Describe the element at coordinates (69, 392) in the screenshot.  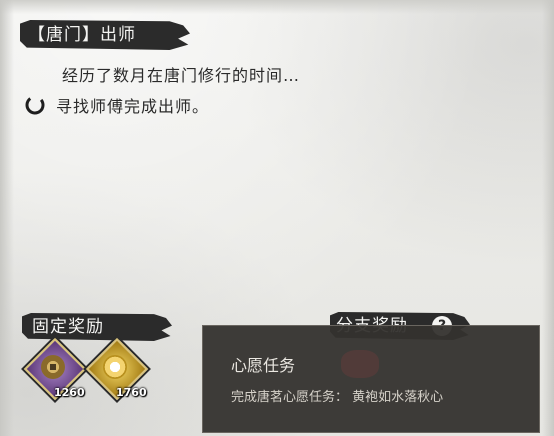
I see `item-count: 1260` at that location.